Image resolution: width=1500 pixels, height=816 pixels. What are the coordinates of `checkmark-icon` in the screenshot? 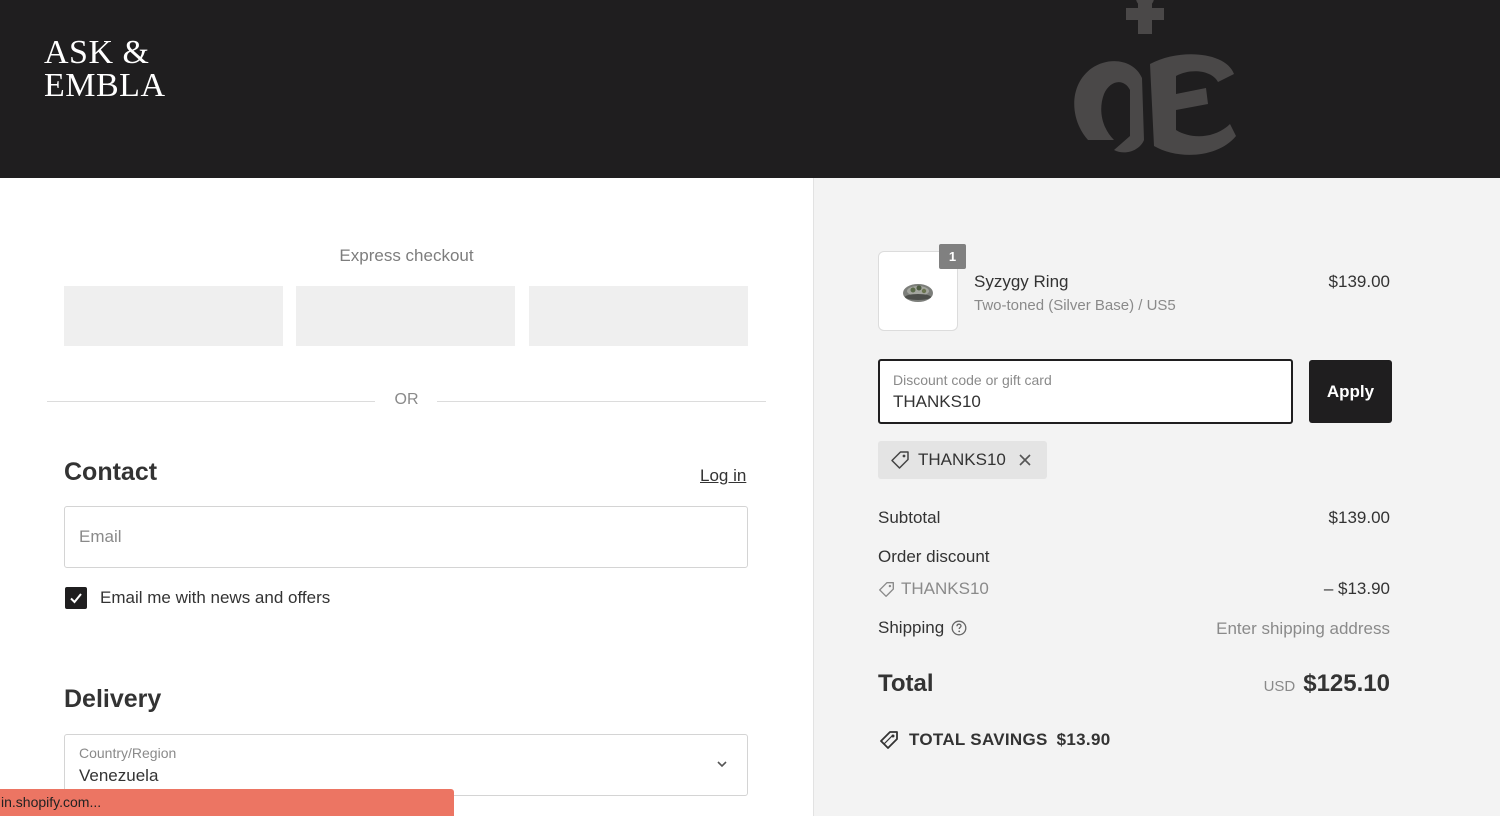 It's located at (76, 598).